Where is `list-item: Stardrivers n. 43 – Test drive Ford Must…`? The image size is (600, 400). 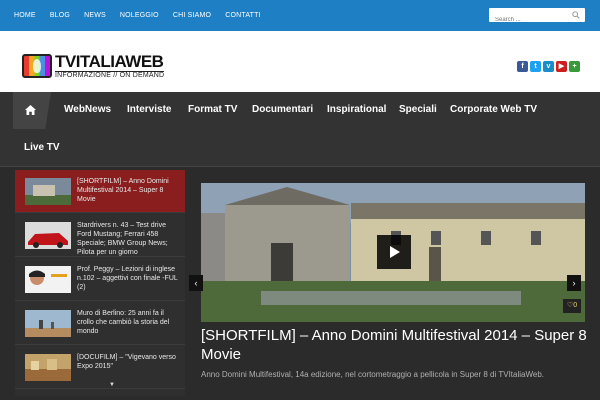 list-item: Stardrivers n. 43 – Test drive Ford Must… is located at coordinates (100, 235).